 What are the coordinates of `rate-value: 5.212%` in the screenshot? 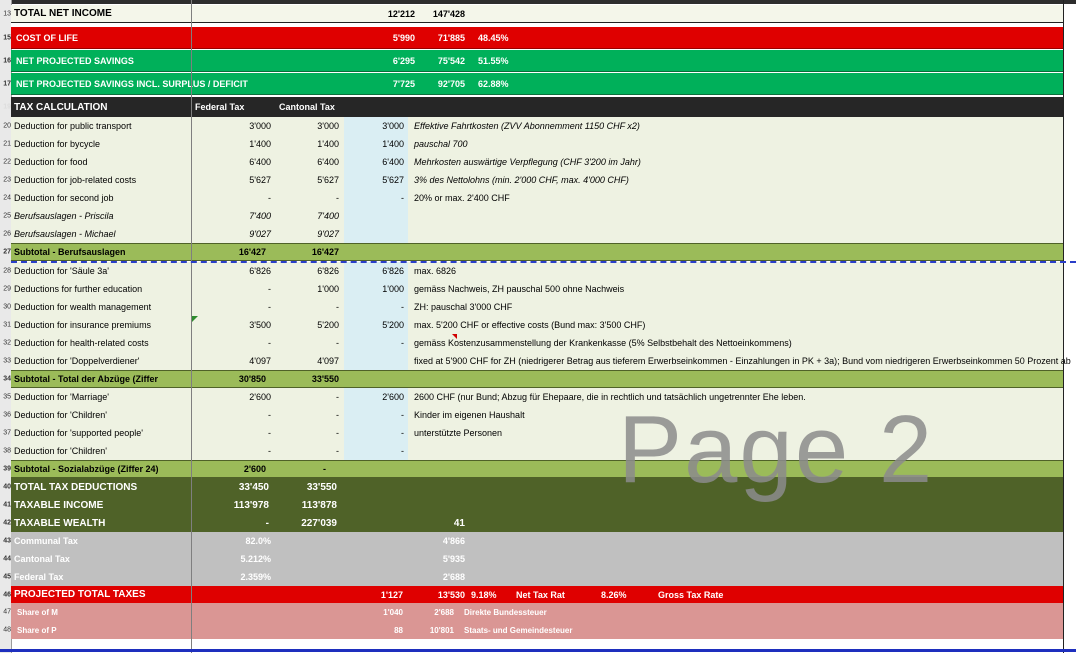 It's located at (241, 559).